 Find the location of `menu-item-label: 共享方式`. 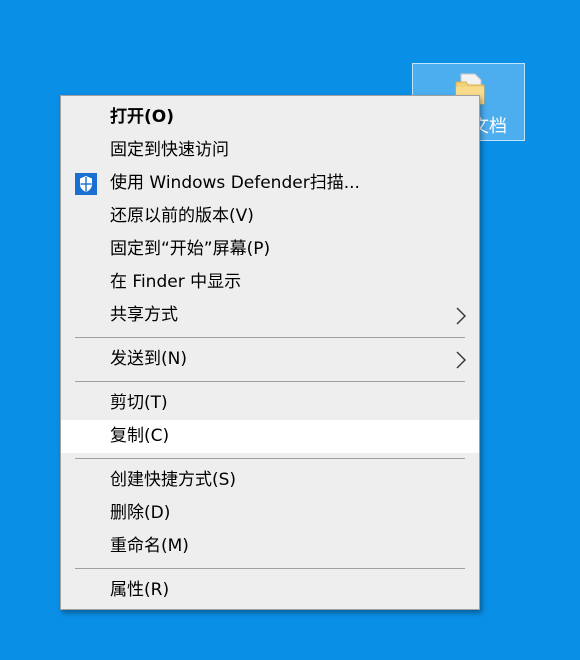

menu-item-label: 共享方式 is located at coordinates (144, 315).